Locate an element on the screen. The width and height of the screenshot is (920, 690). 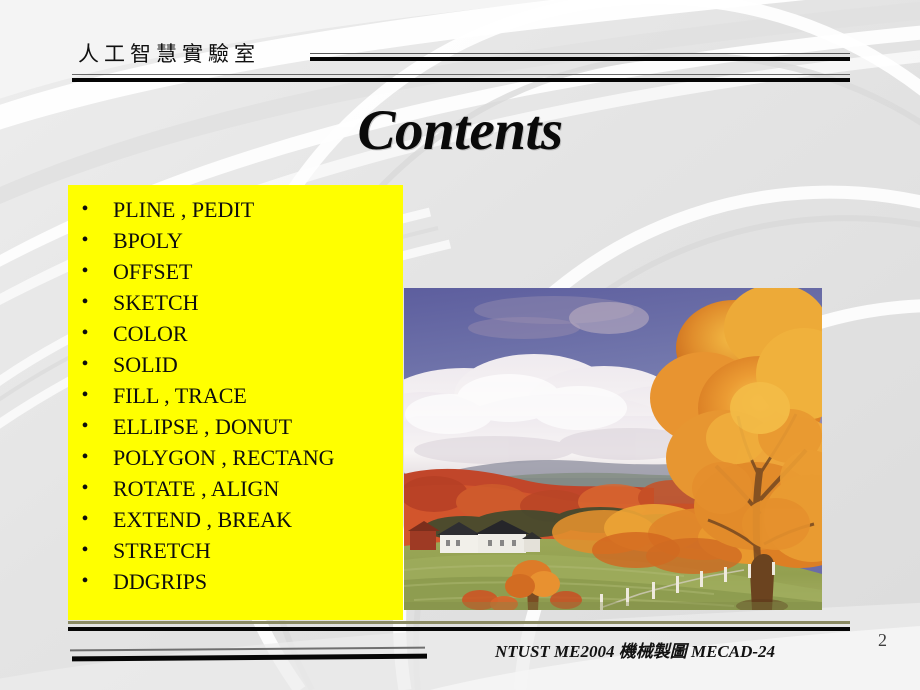
list-item-label: ELLIPSE , DONUT is located at coordinates (203, 426).